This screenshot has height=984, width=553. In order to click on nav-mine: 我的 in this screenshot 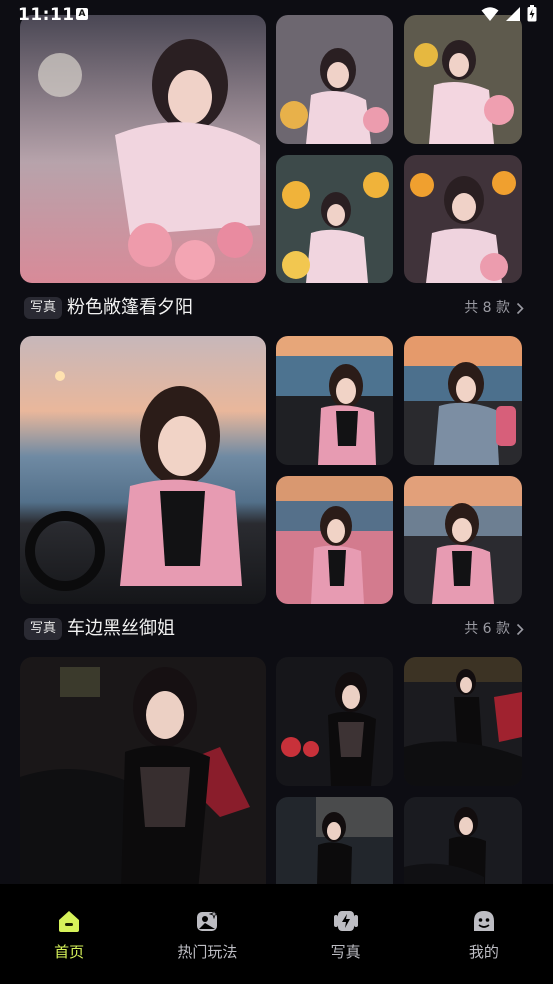, I will do `click(484, 934)`.